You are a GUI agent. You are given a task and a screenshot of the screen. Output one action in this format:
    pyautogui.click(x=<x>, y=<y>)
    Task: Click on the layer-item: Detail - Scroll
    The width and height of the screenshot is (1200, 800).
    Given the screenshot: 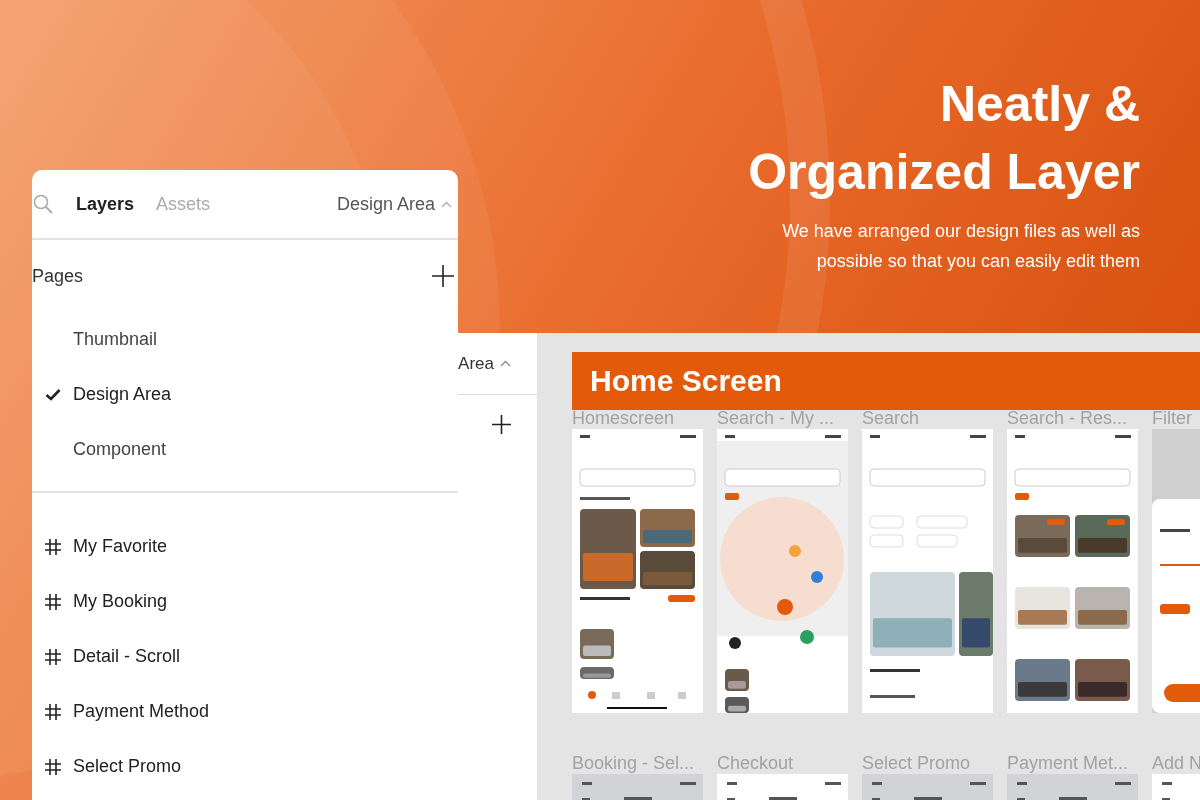 What is the action you would take?
    pyautogui.click(x=127, y=656)
    